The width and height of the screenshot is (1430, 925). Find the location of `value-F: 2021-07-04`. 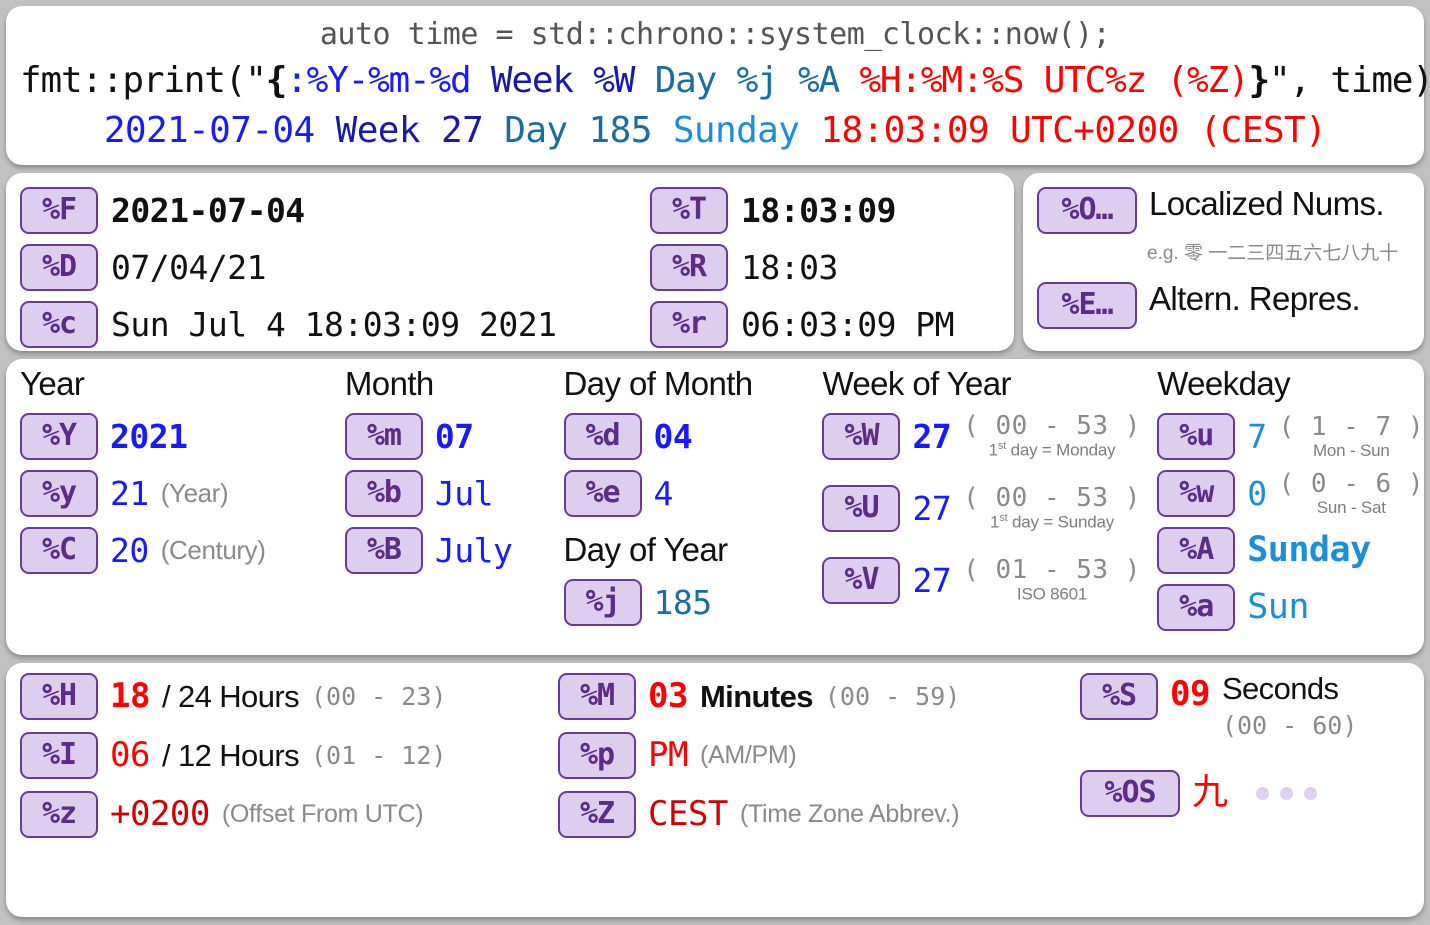

value-F: 2021-07-04 is located at coordinates (208, 210).